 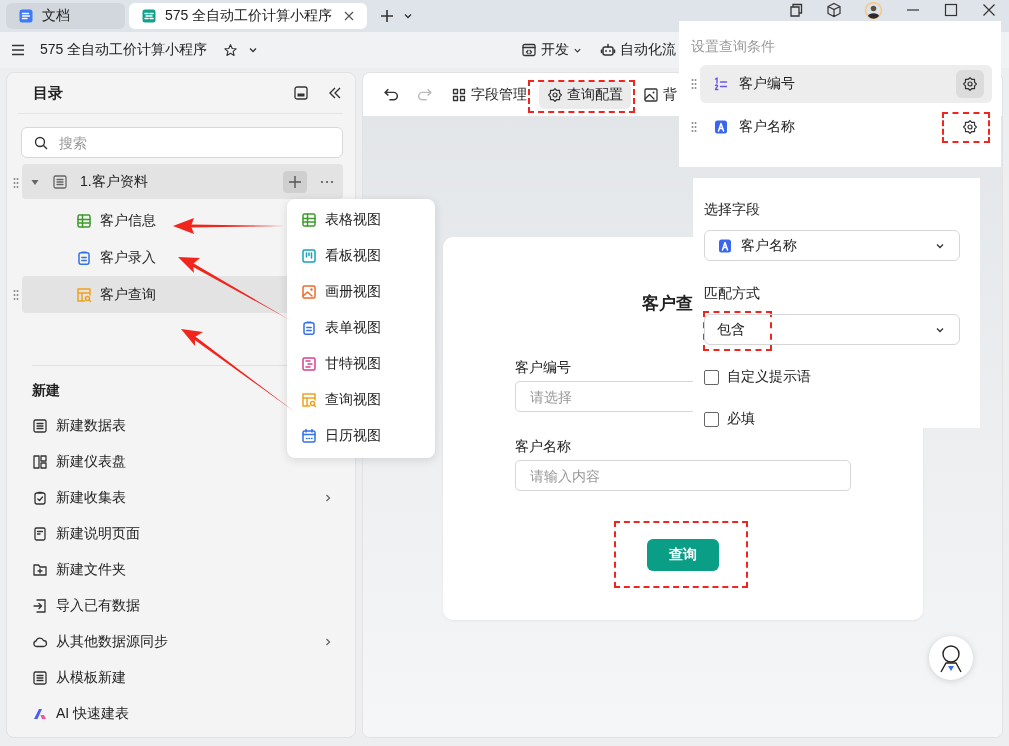 I want to click on search-field: 搜索, so click(x=182, y=142).